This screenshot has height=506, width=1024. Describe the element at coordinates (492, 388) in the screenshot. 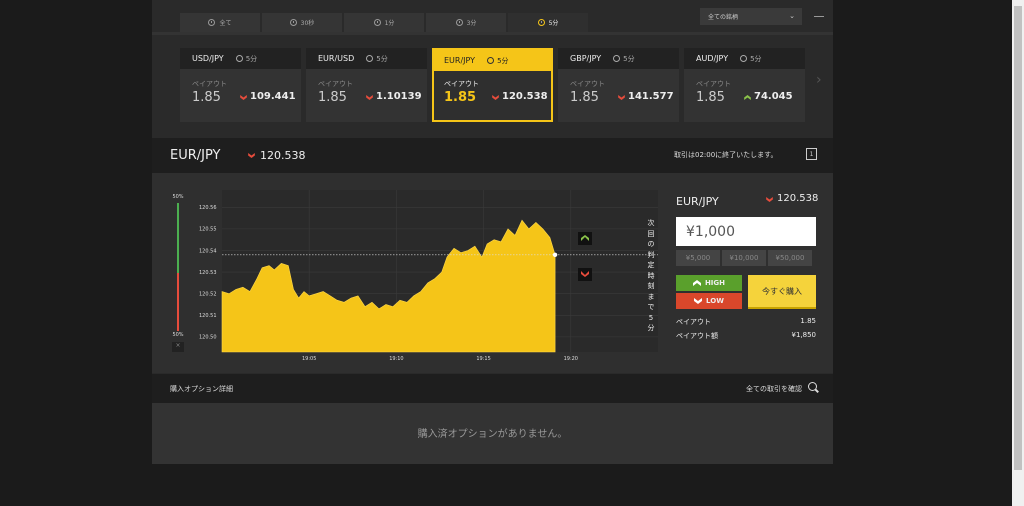

I see `purchased-options-header: 購入オプション詳細 全ての取引を確認` at that location.